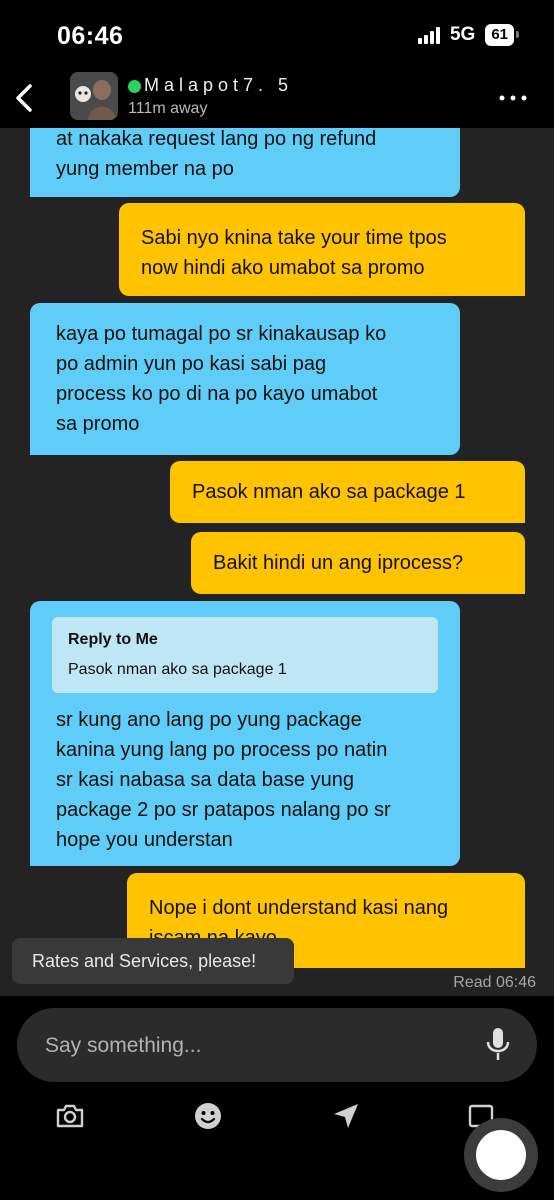 This screenshot has height=1200, width=554. Describe the element at coordinates (494, 982) in the screenshot. I see `read-receipt: Read 06:46` at that location.